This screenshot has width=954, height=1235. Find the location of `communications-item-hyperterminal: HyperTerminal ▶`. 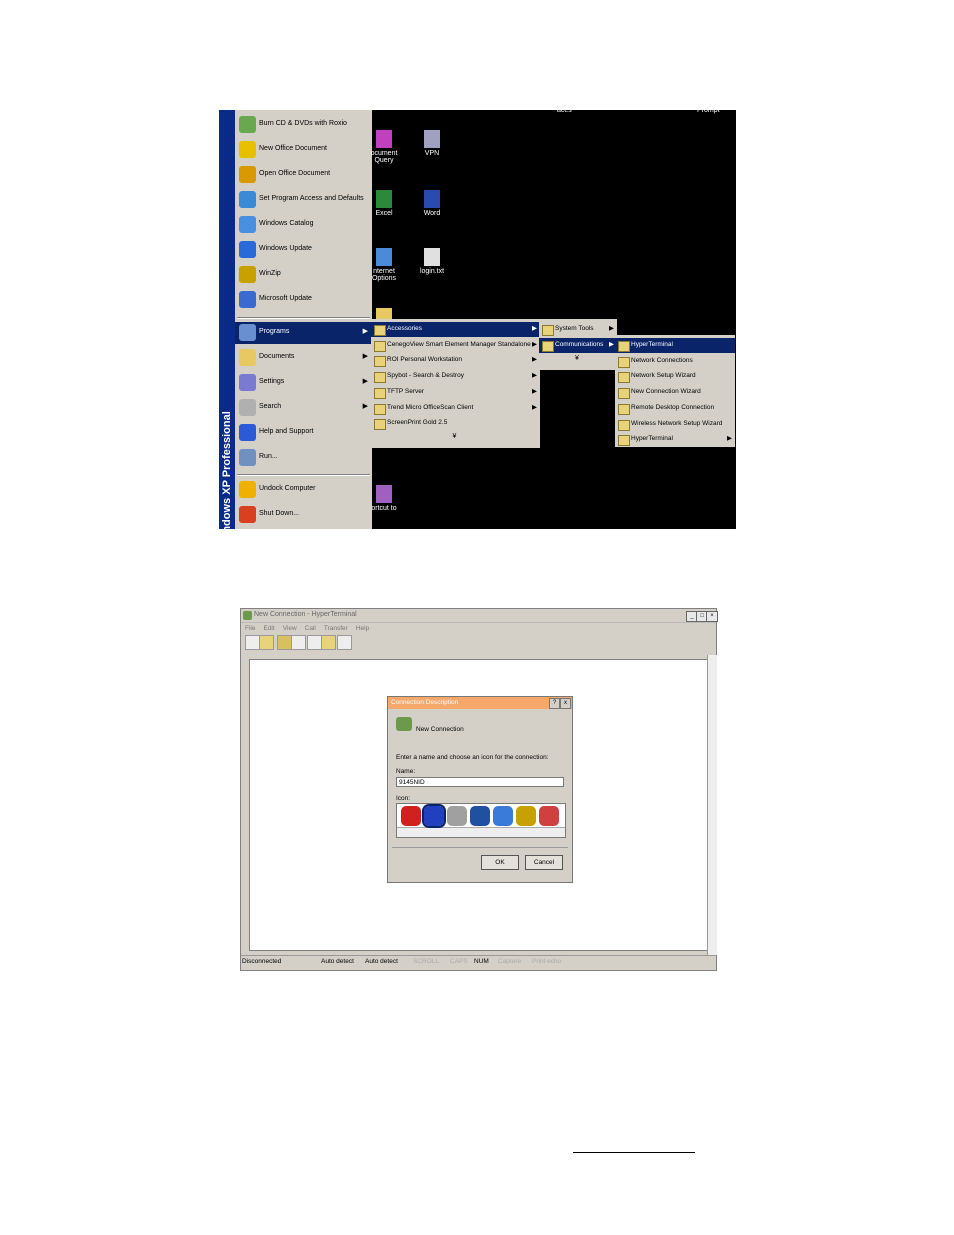

communications-item-hyperterminal: HyperTerminal ▶ is located at coordinates (675, 439).